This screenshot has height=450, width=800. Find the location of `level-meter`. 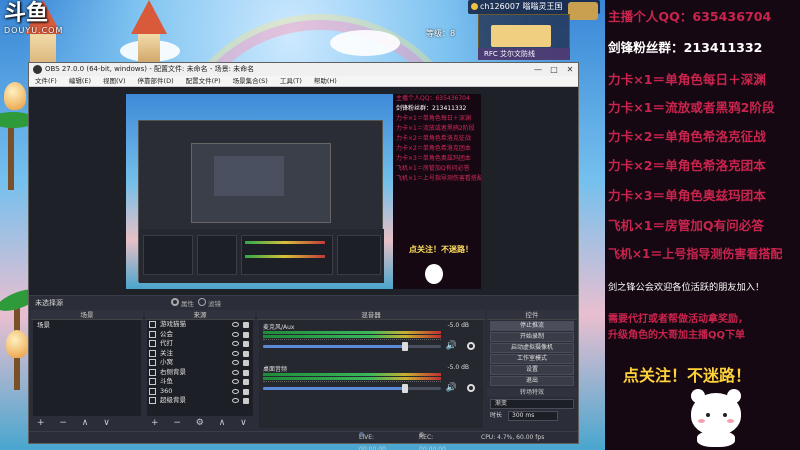

level-meter is located at coordinates (352, 332).